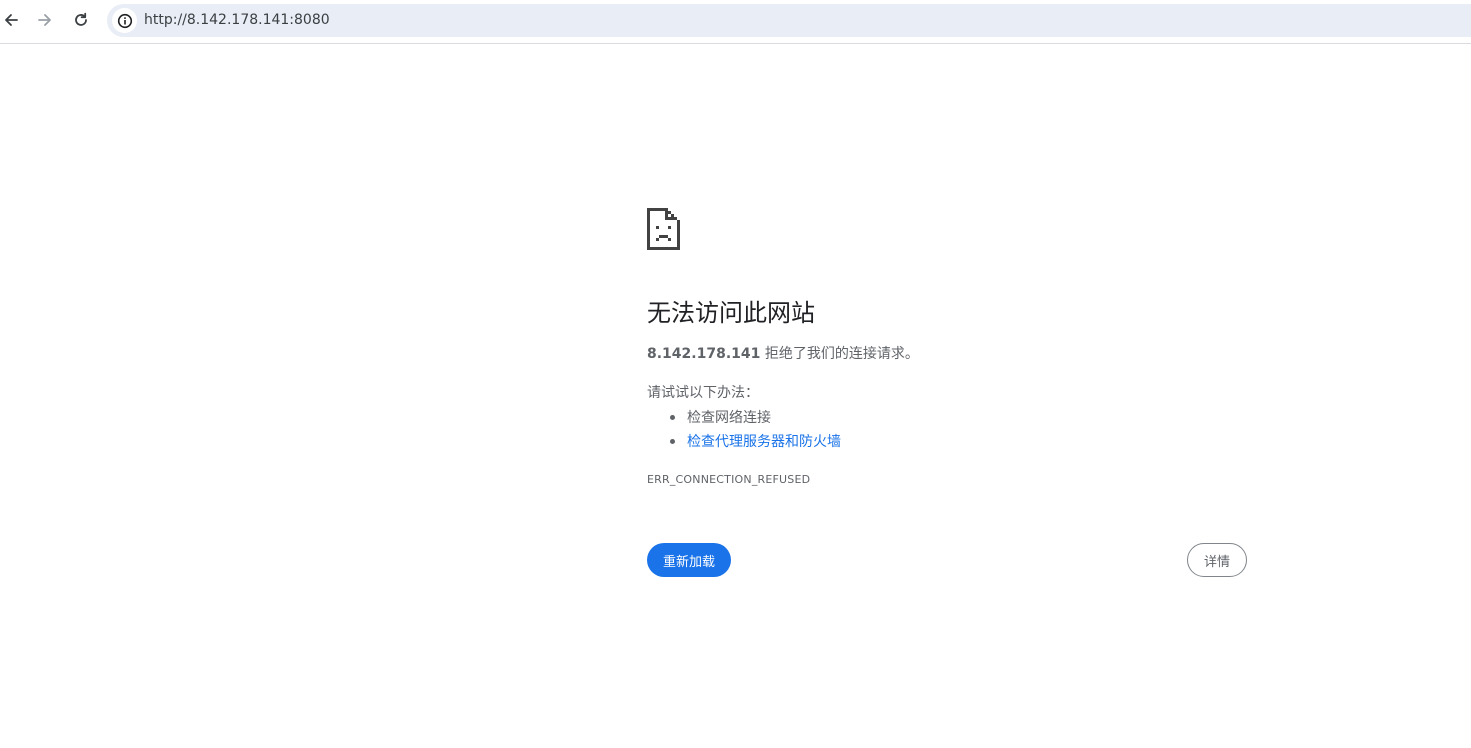 The height and width of the screenshot is (748, 1471). I want to click on forward-button, so click(45, 20).